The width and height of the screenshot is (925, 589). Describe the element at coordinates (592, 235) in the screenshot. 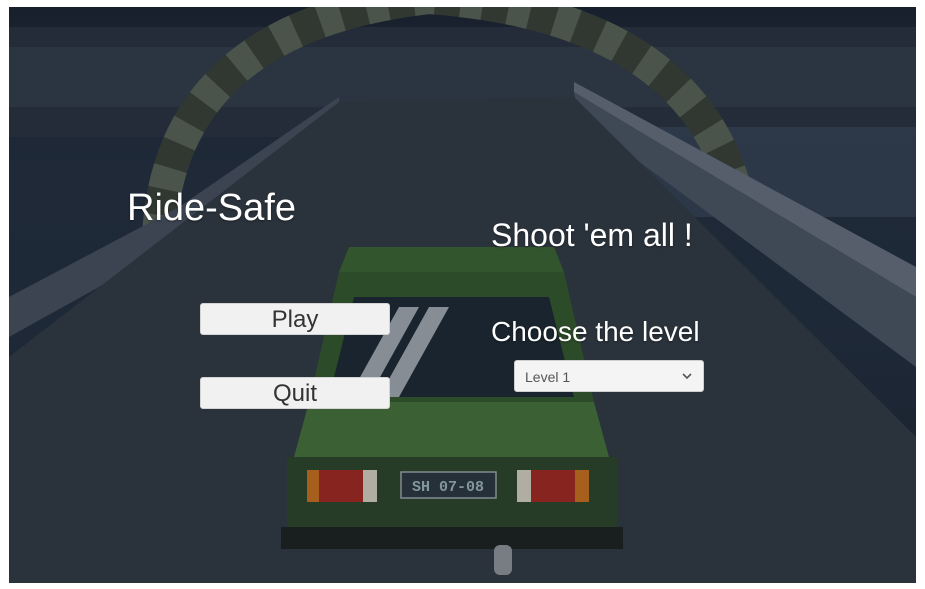

I see `tagline: Shoot 'em all !` at that location.